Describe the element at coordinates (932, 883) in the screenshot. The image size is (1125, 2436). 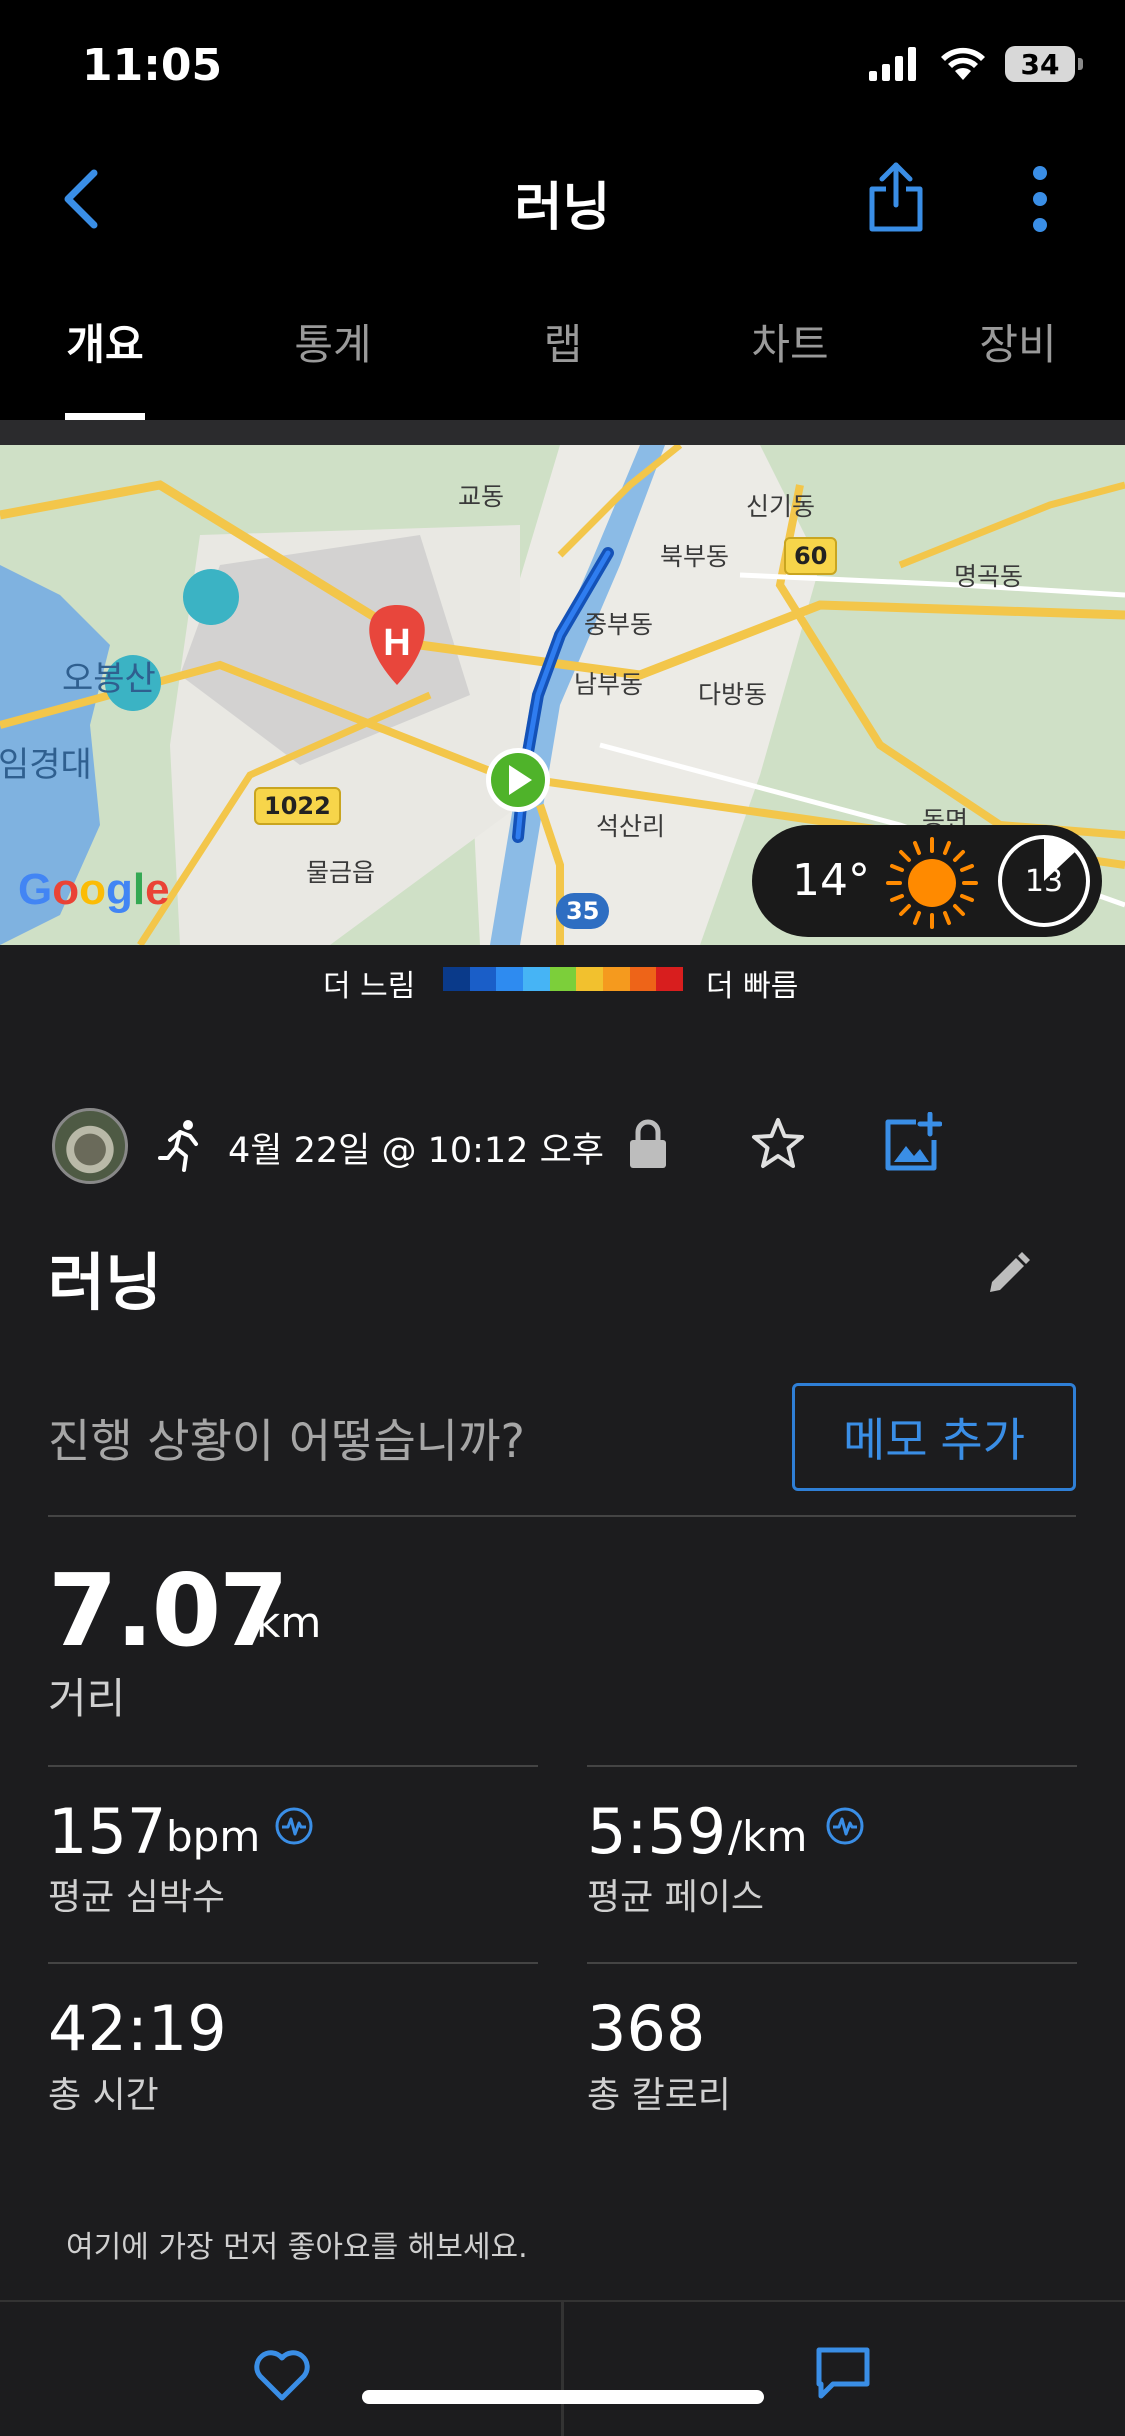
I see `sun-icon` at that location.